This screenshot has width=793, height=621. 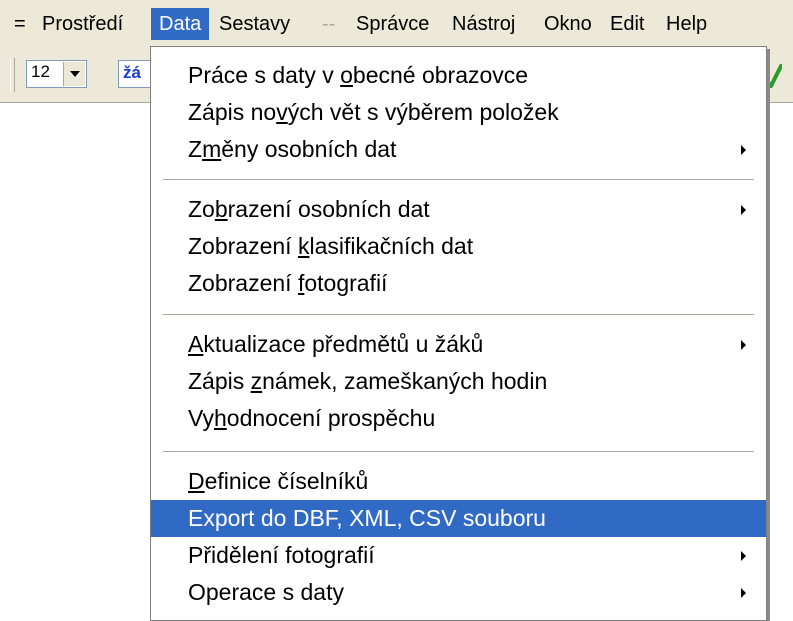 What do you see at coordinates (292, 149) in the screenshot?
I see `menu-item-label: Změny osobních dat` at bounding box center [292, 149].